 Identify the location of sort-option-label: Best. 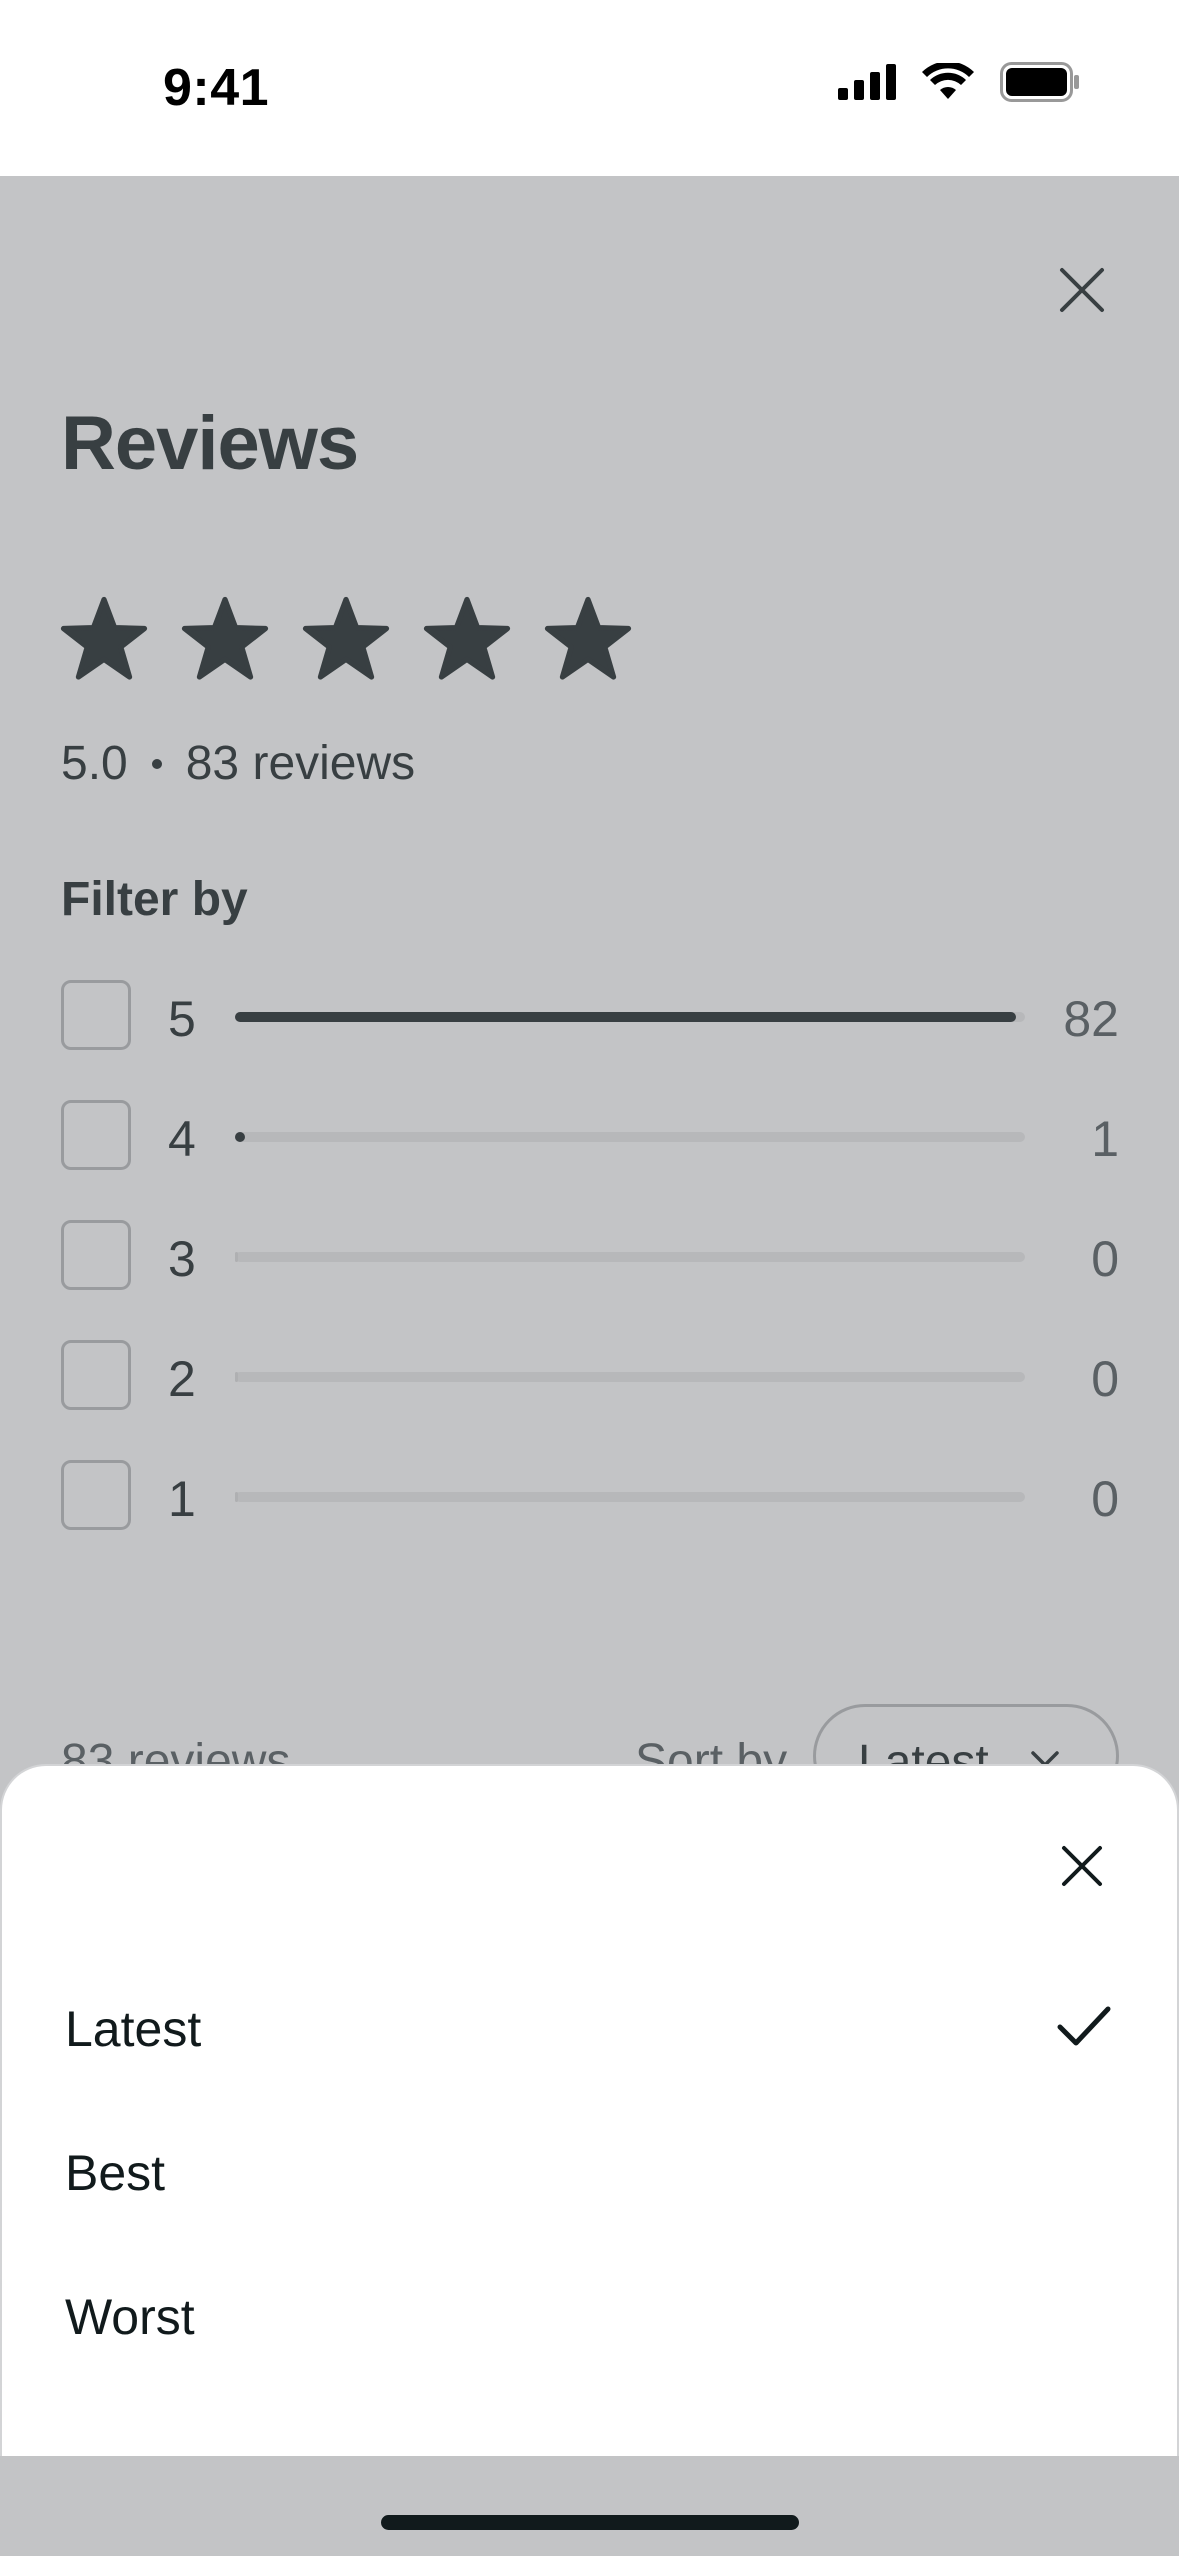
(115, 2173).